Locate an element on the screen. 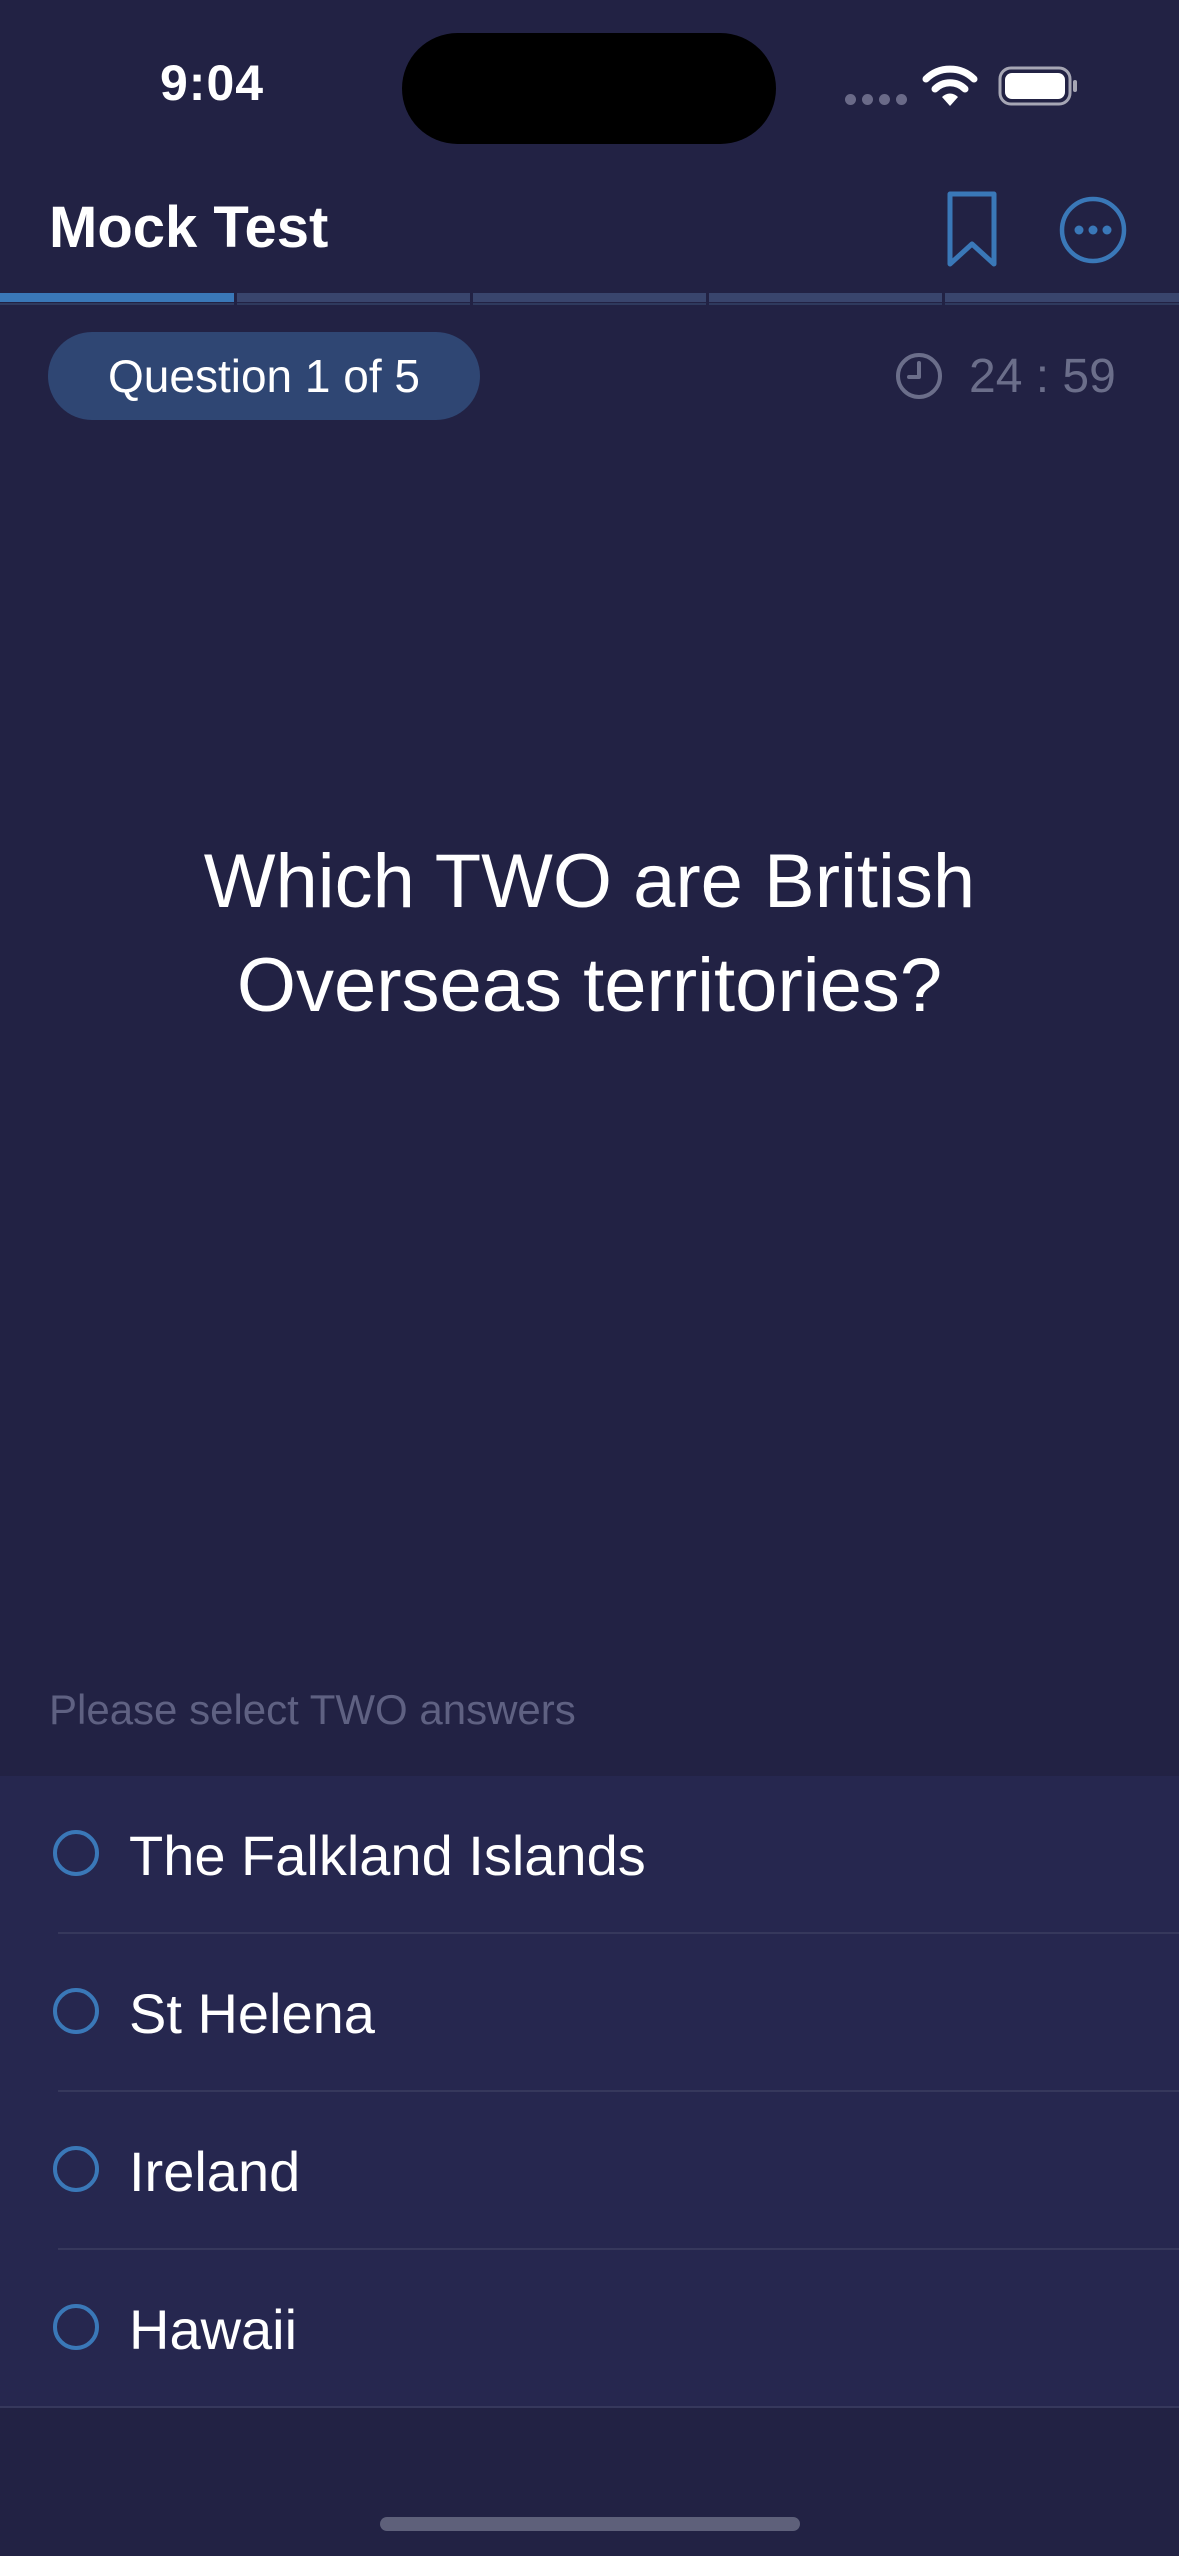 Image resolution: width=1179 pixels, height=2556 pixels. question-counter-badge: Question 1 of 5 is located at coordinates (264, 376).